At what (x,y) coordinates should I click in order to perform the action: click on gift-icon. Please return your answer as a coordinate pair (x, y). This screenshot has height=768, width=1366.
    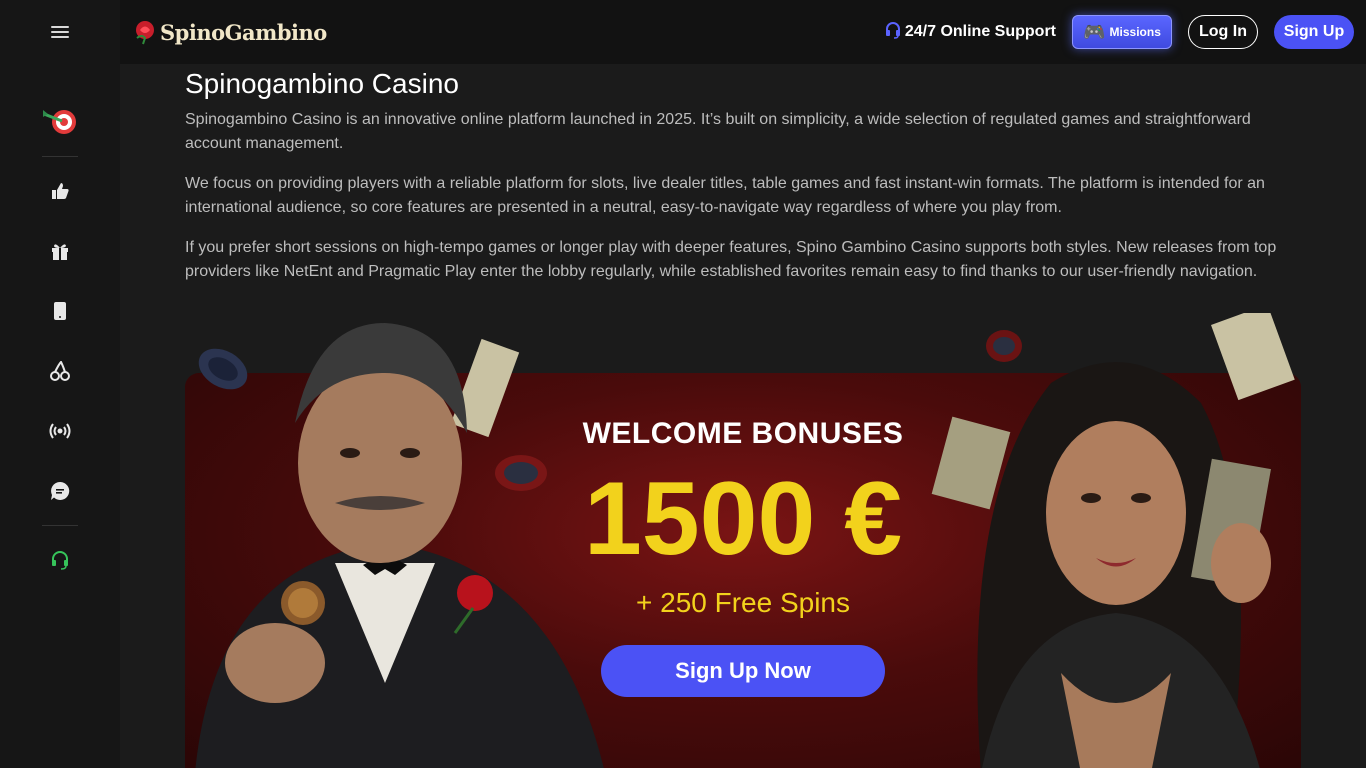
    Looking at the image, I should click on (60, 252).